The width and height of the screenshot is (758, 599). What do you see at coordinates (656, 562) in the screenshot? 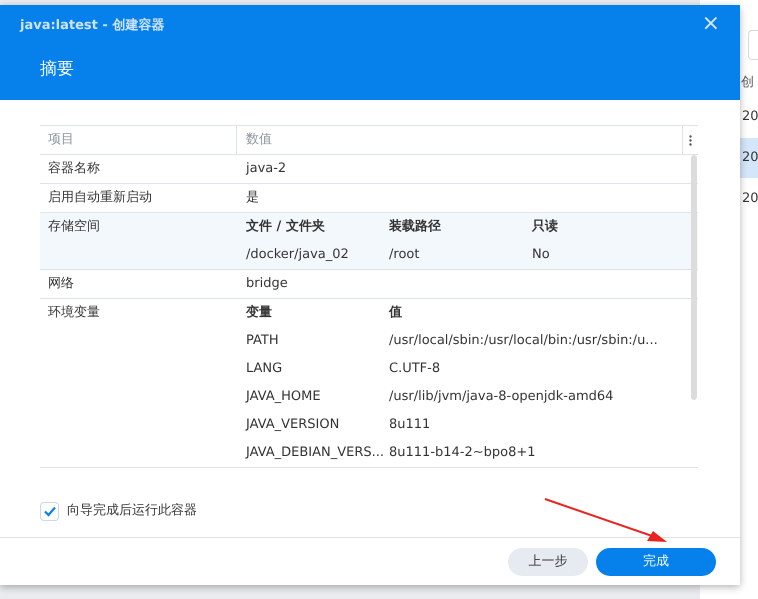
I see `finish-button: 完成` at bounding box center [656, 562].